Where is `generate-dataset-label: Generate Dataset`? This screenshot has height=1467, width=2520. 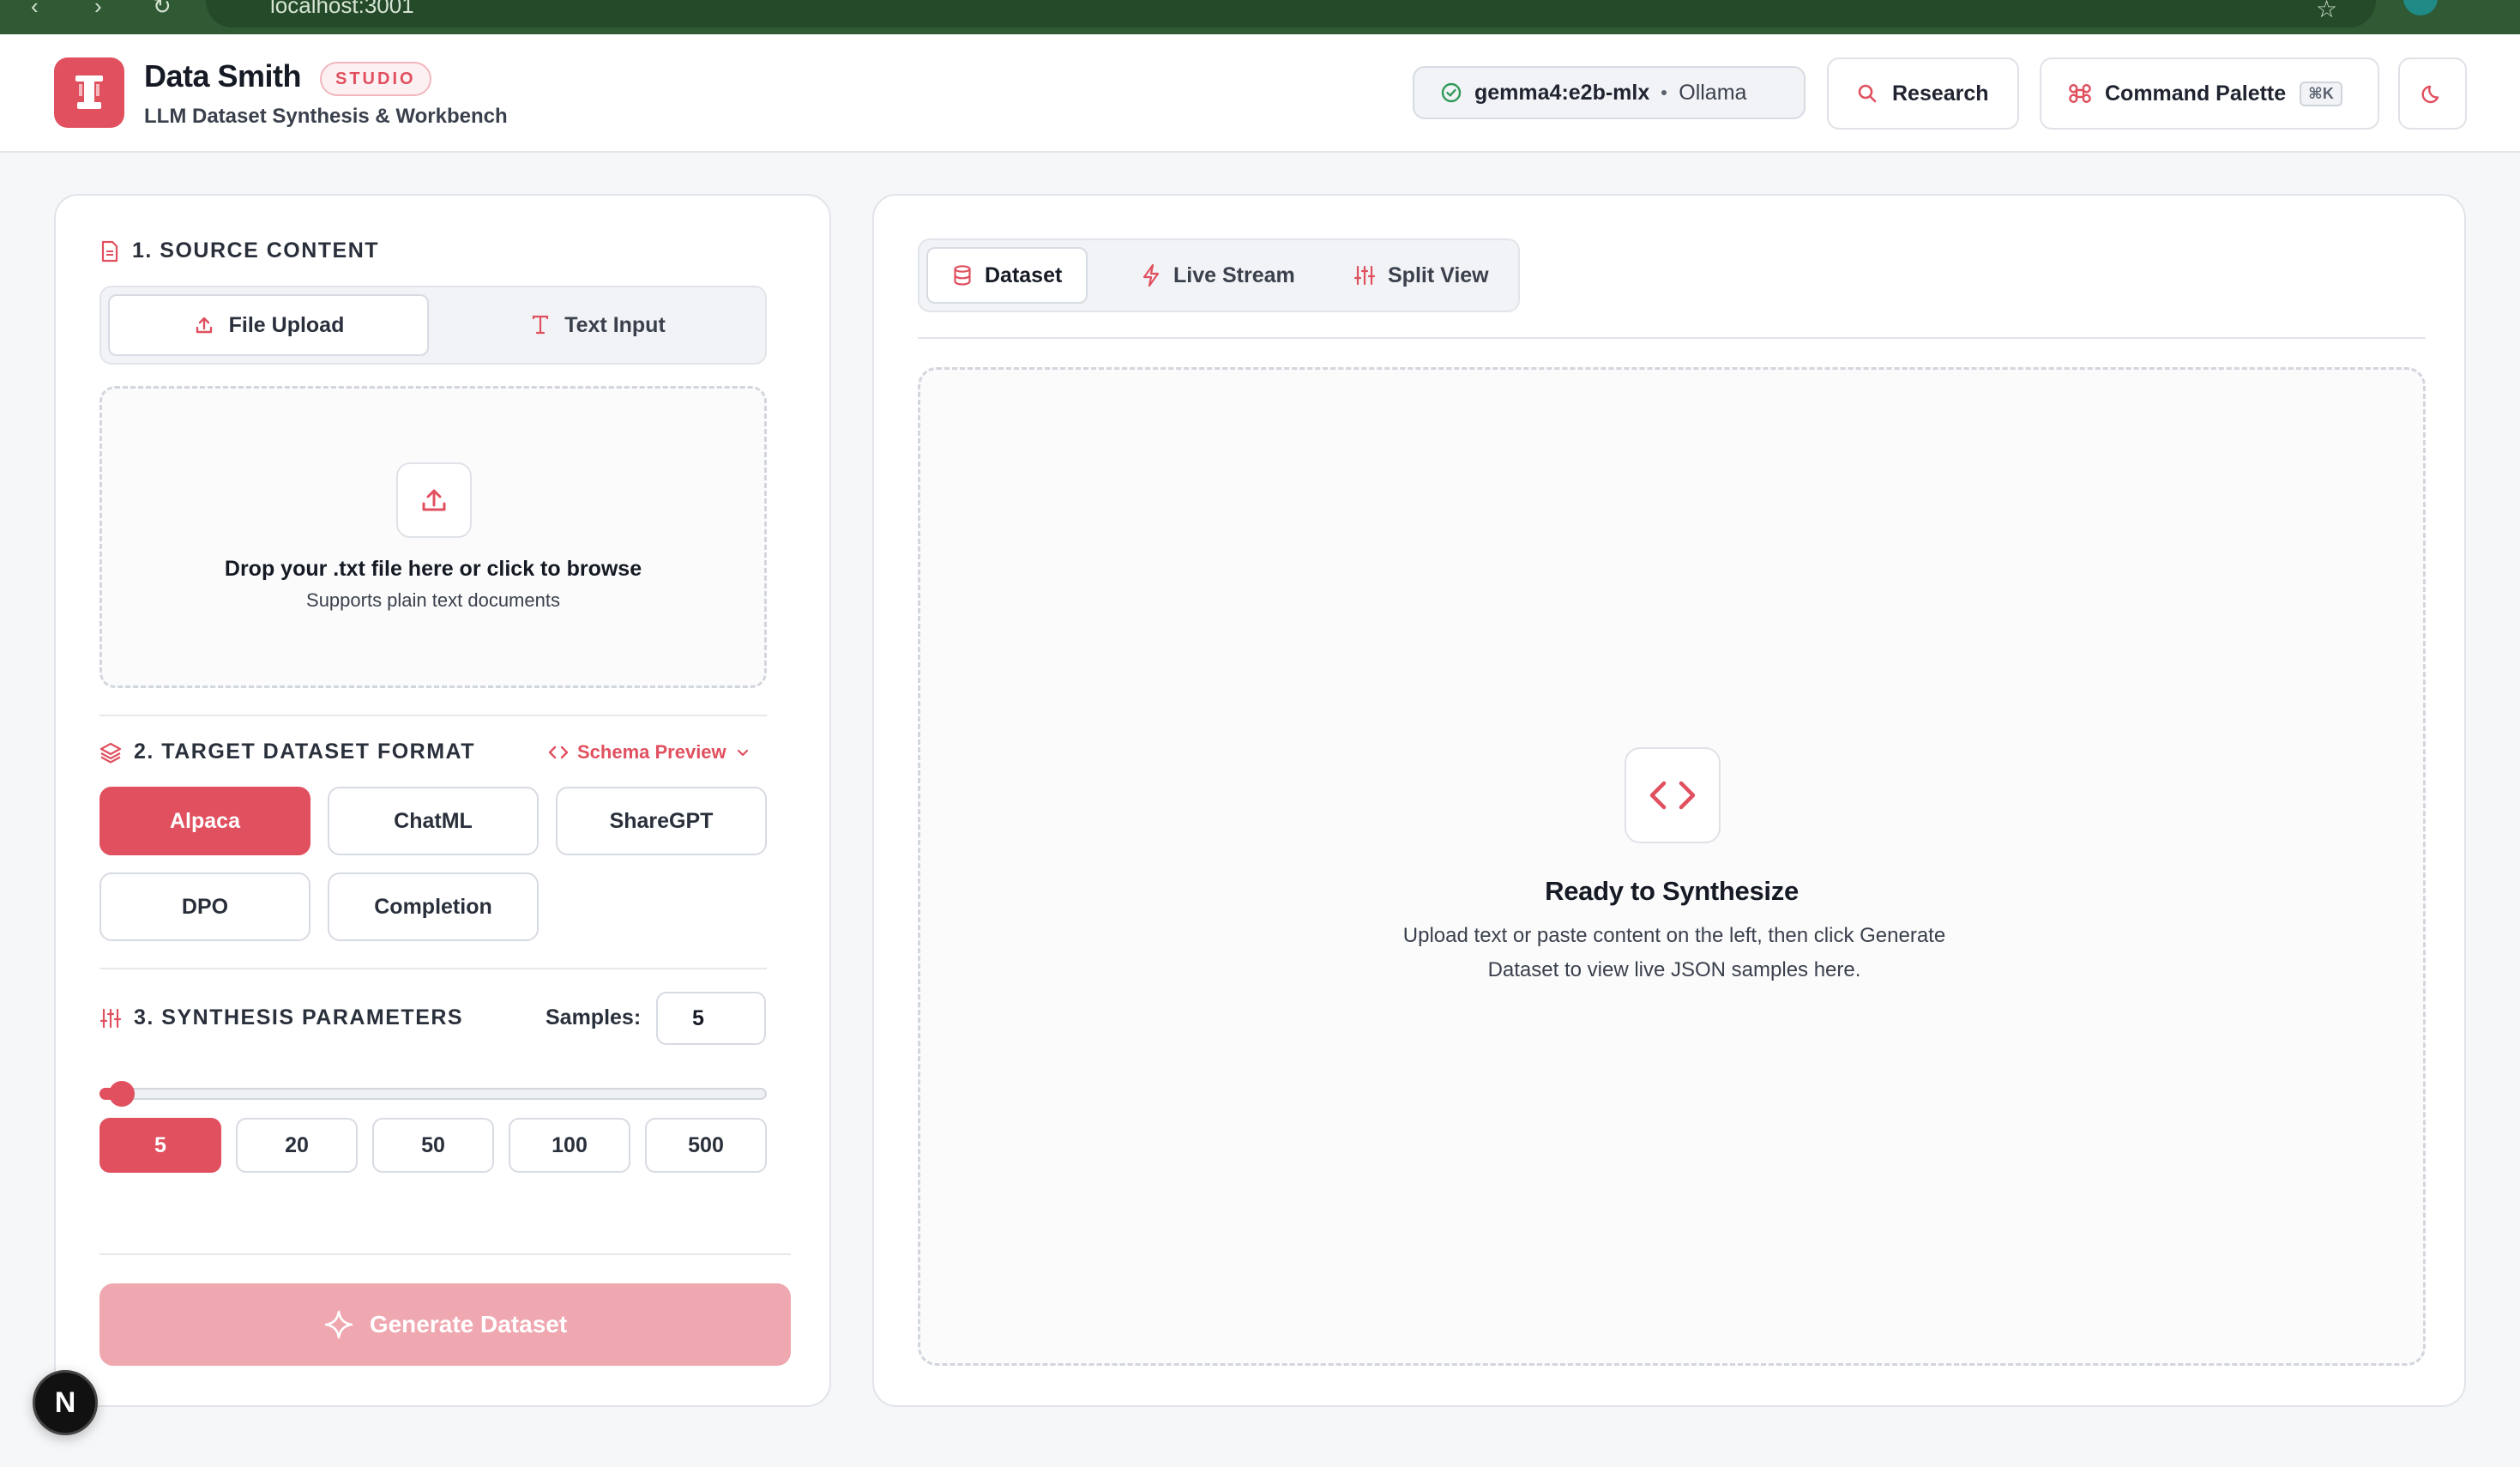
generate-dataset-label: Generate Dataset is located at coordinates (468, 1324).